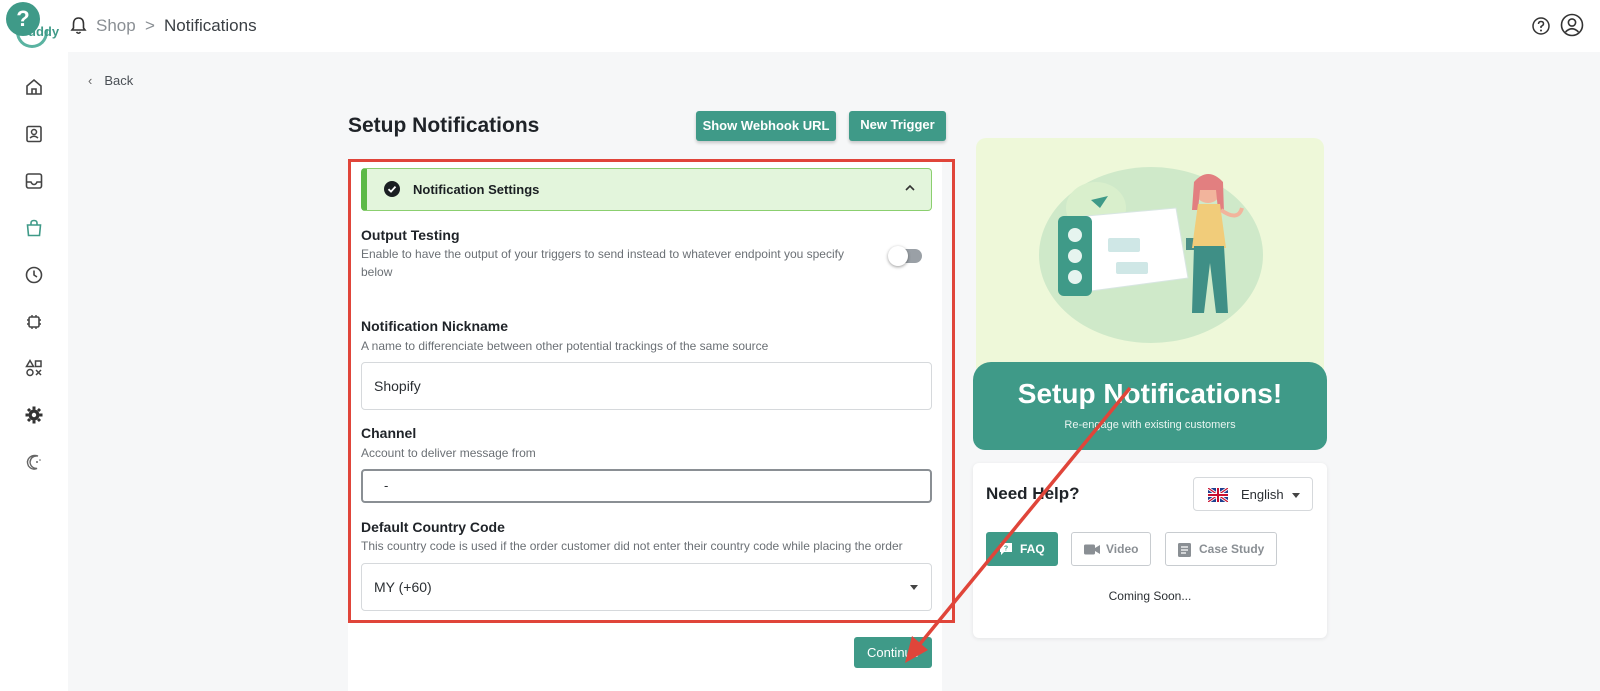  What do you see at coordinates (444, 125) in the screenshot?
I see `page-title: Setup Notifications` at bounding box center [444, 125].